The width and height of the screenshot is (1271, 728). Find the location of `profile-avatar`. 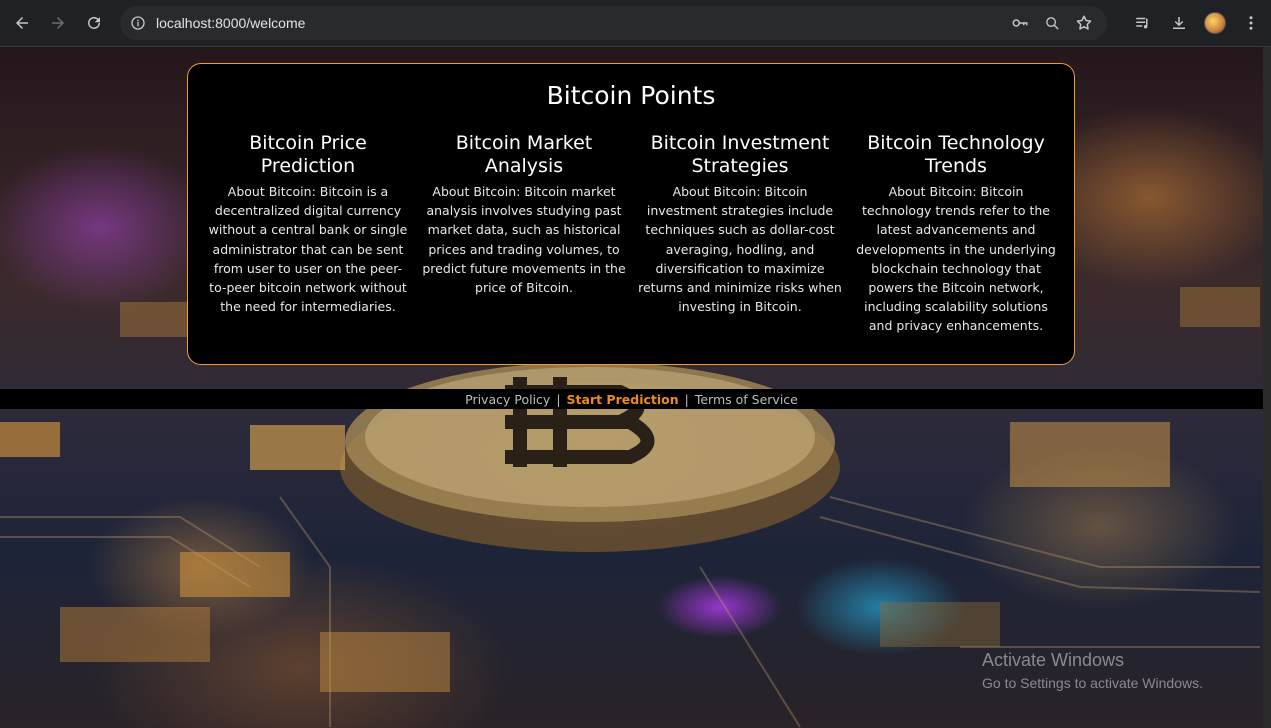

profile-avatar is located at coordinates (1215, 23).